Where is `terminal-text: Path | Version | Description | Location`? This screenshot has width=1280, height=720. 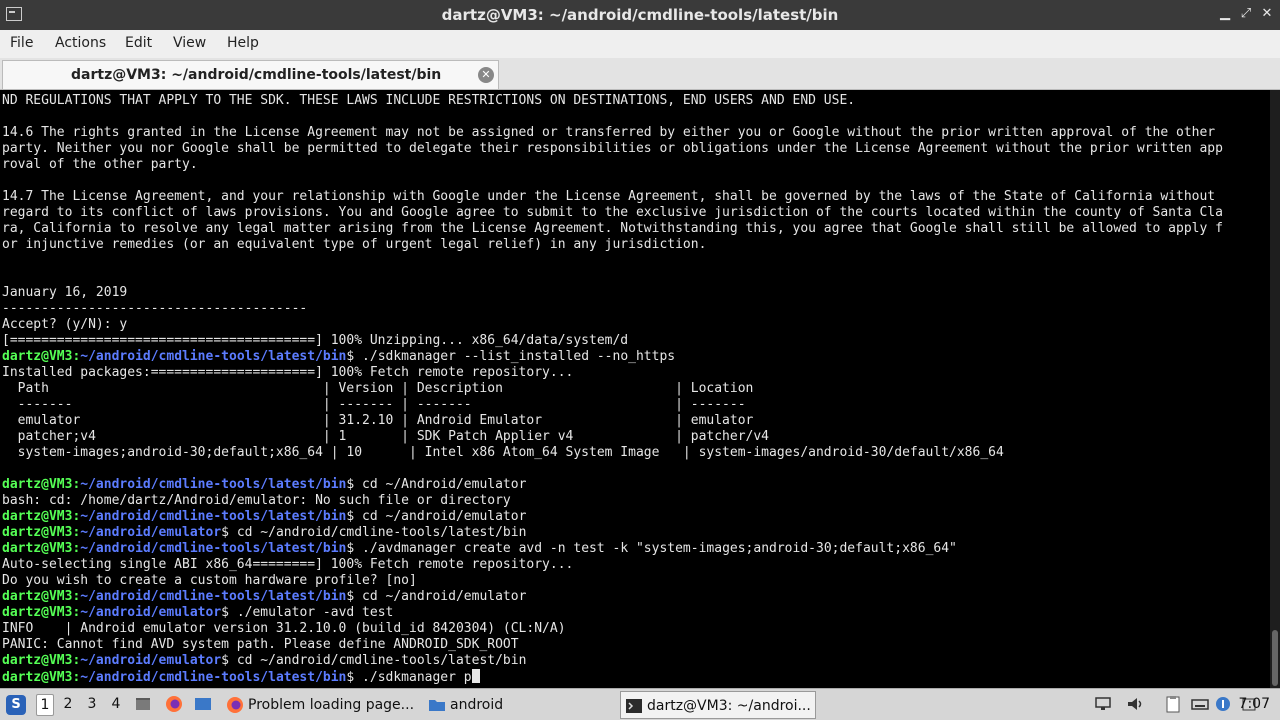
terminal-text: Path | Version | Description | Location is located at coordinates (378, 388).